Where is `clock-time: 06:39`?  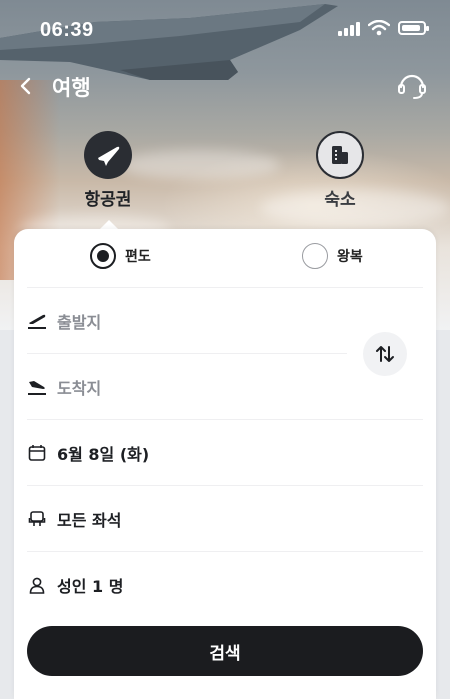
clock-time: 06:39 is located at coordinates (67, 30).